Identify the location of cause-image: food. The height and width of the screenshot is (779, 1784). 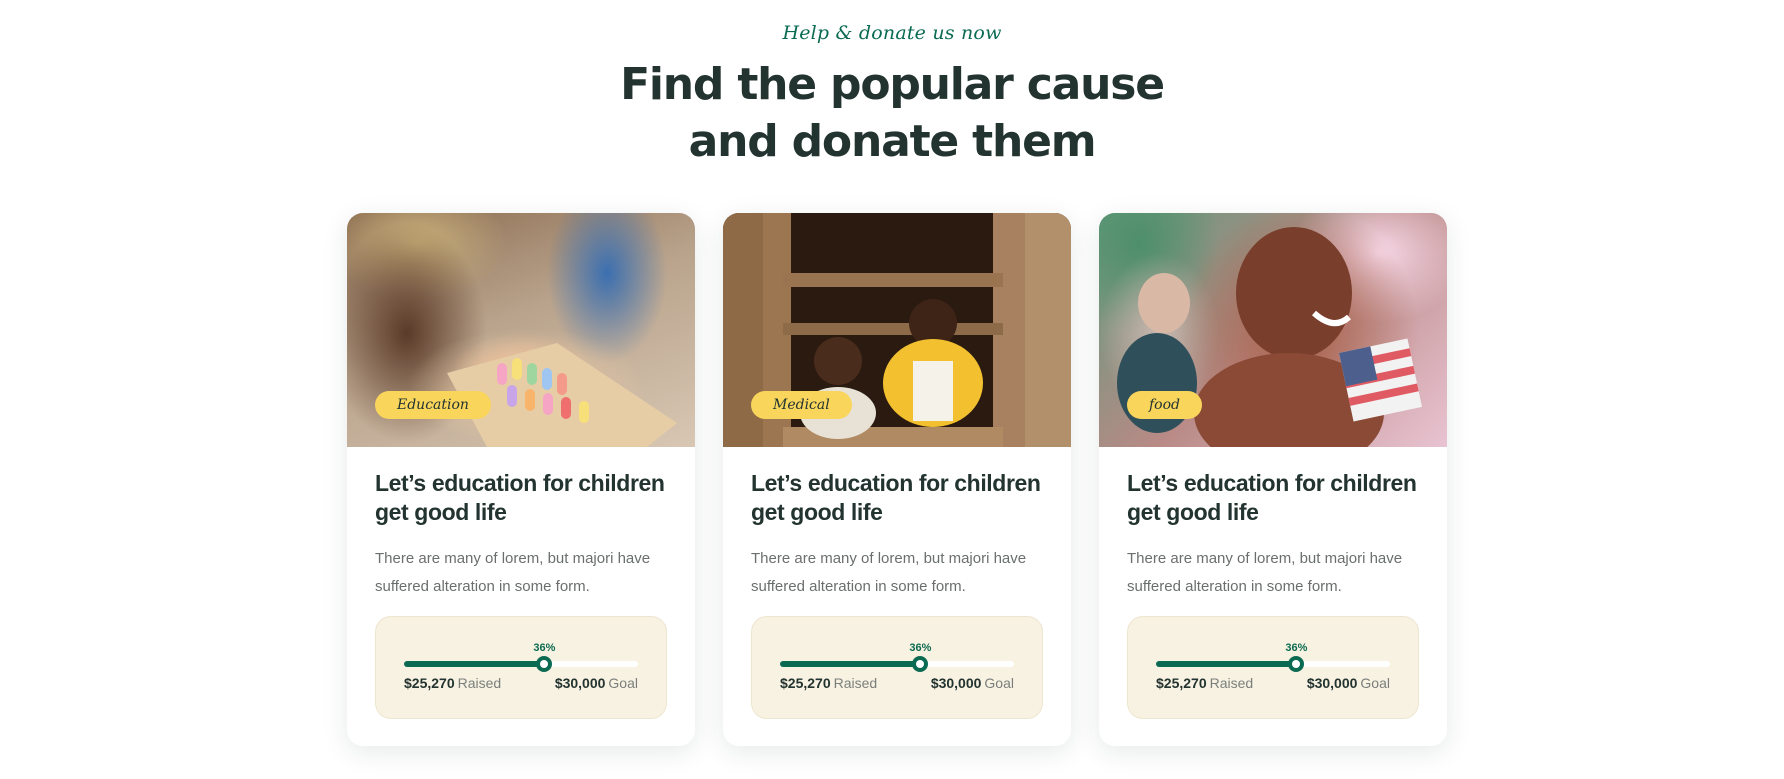
(1273, 330).